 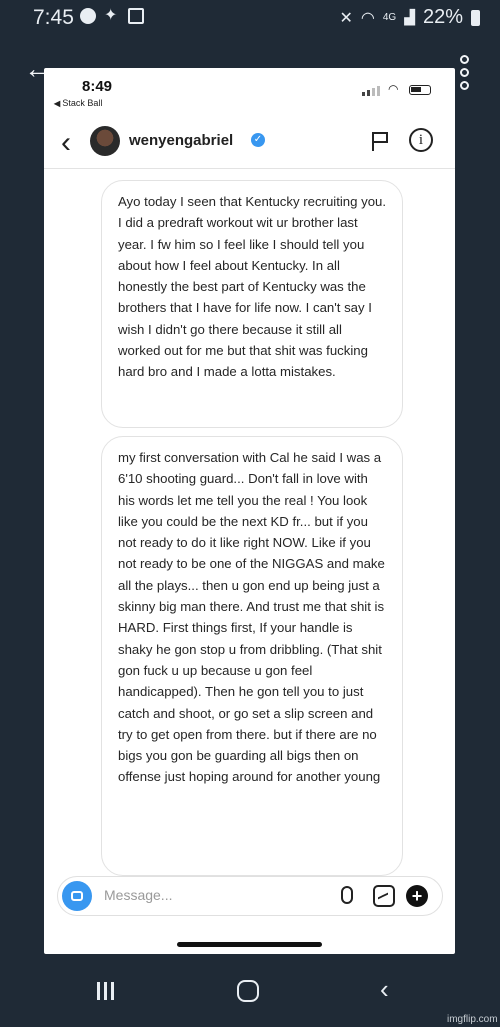 I want to click on battery-percent: 22%, so click(x=442, y=17).